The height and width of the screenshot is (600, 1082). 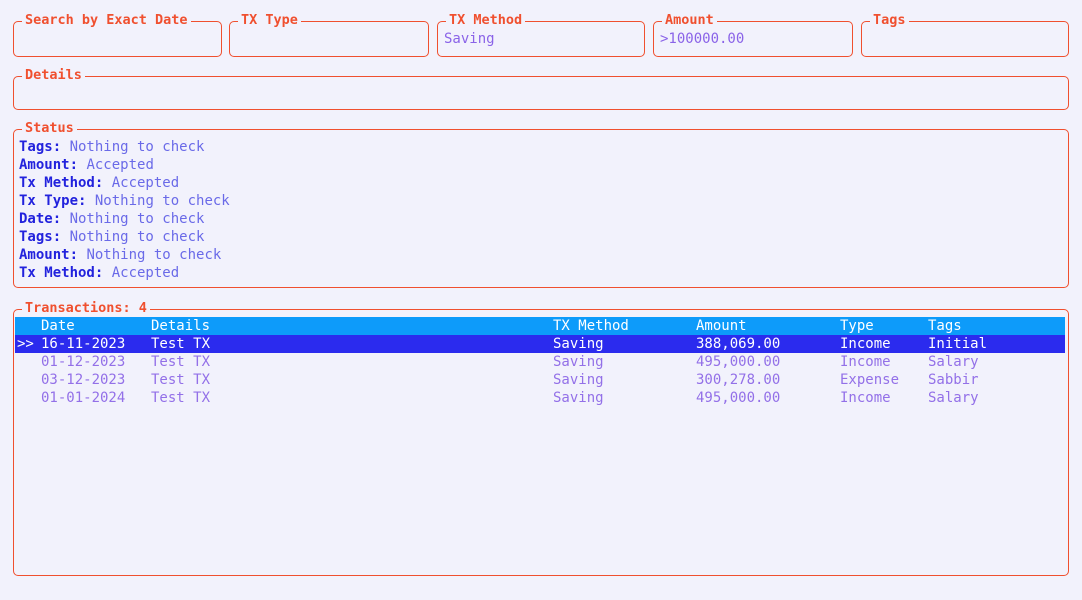 What do you see at coordinates (753, 35) in the screenshot?
I see `amount-field: Amount >100000.00` at bounding box center [753, 35].